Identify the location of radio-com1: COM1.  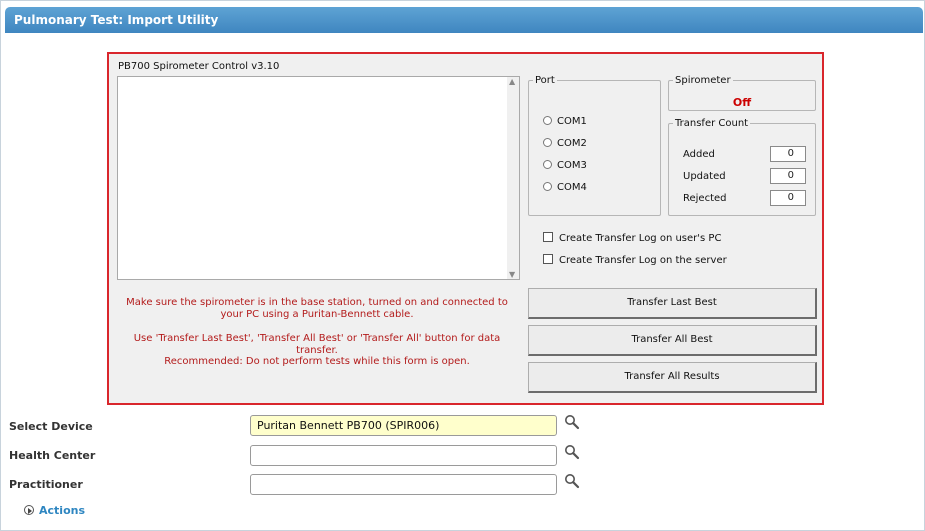
(565, 121).